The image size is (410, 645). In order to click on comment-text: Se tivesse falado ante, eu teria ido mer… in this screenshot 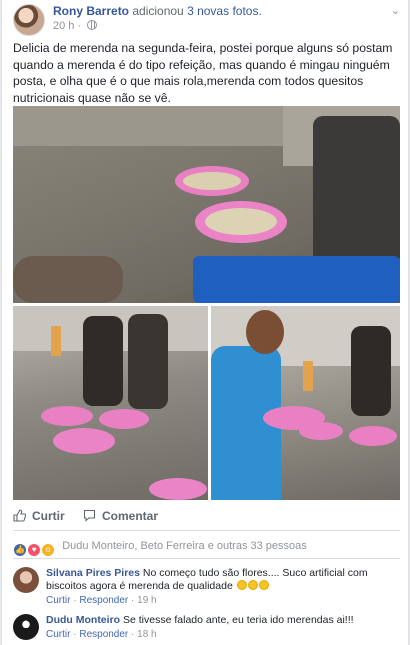, I will do `click(238, 620)`.